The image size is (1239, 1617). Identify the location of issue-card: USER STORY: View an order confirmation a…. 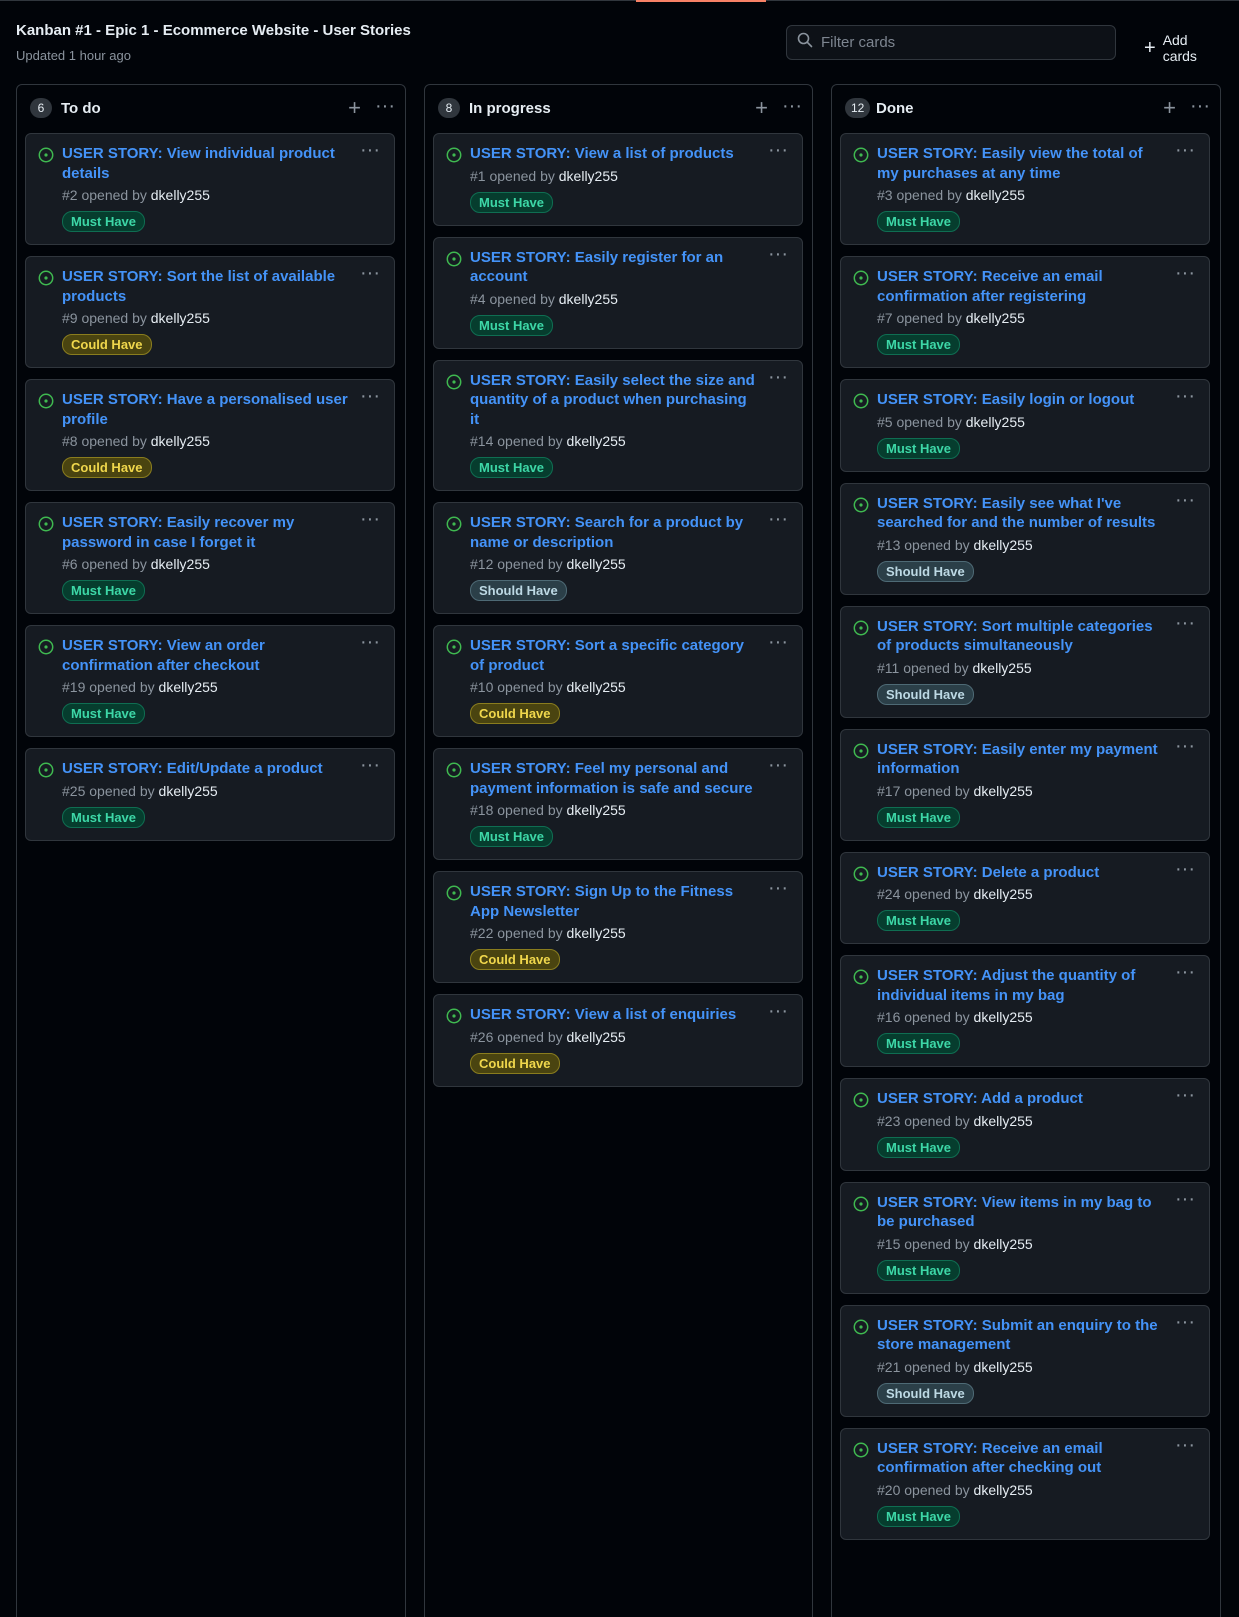
(210, 681).